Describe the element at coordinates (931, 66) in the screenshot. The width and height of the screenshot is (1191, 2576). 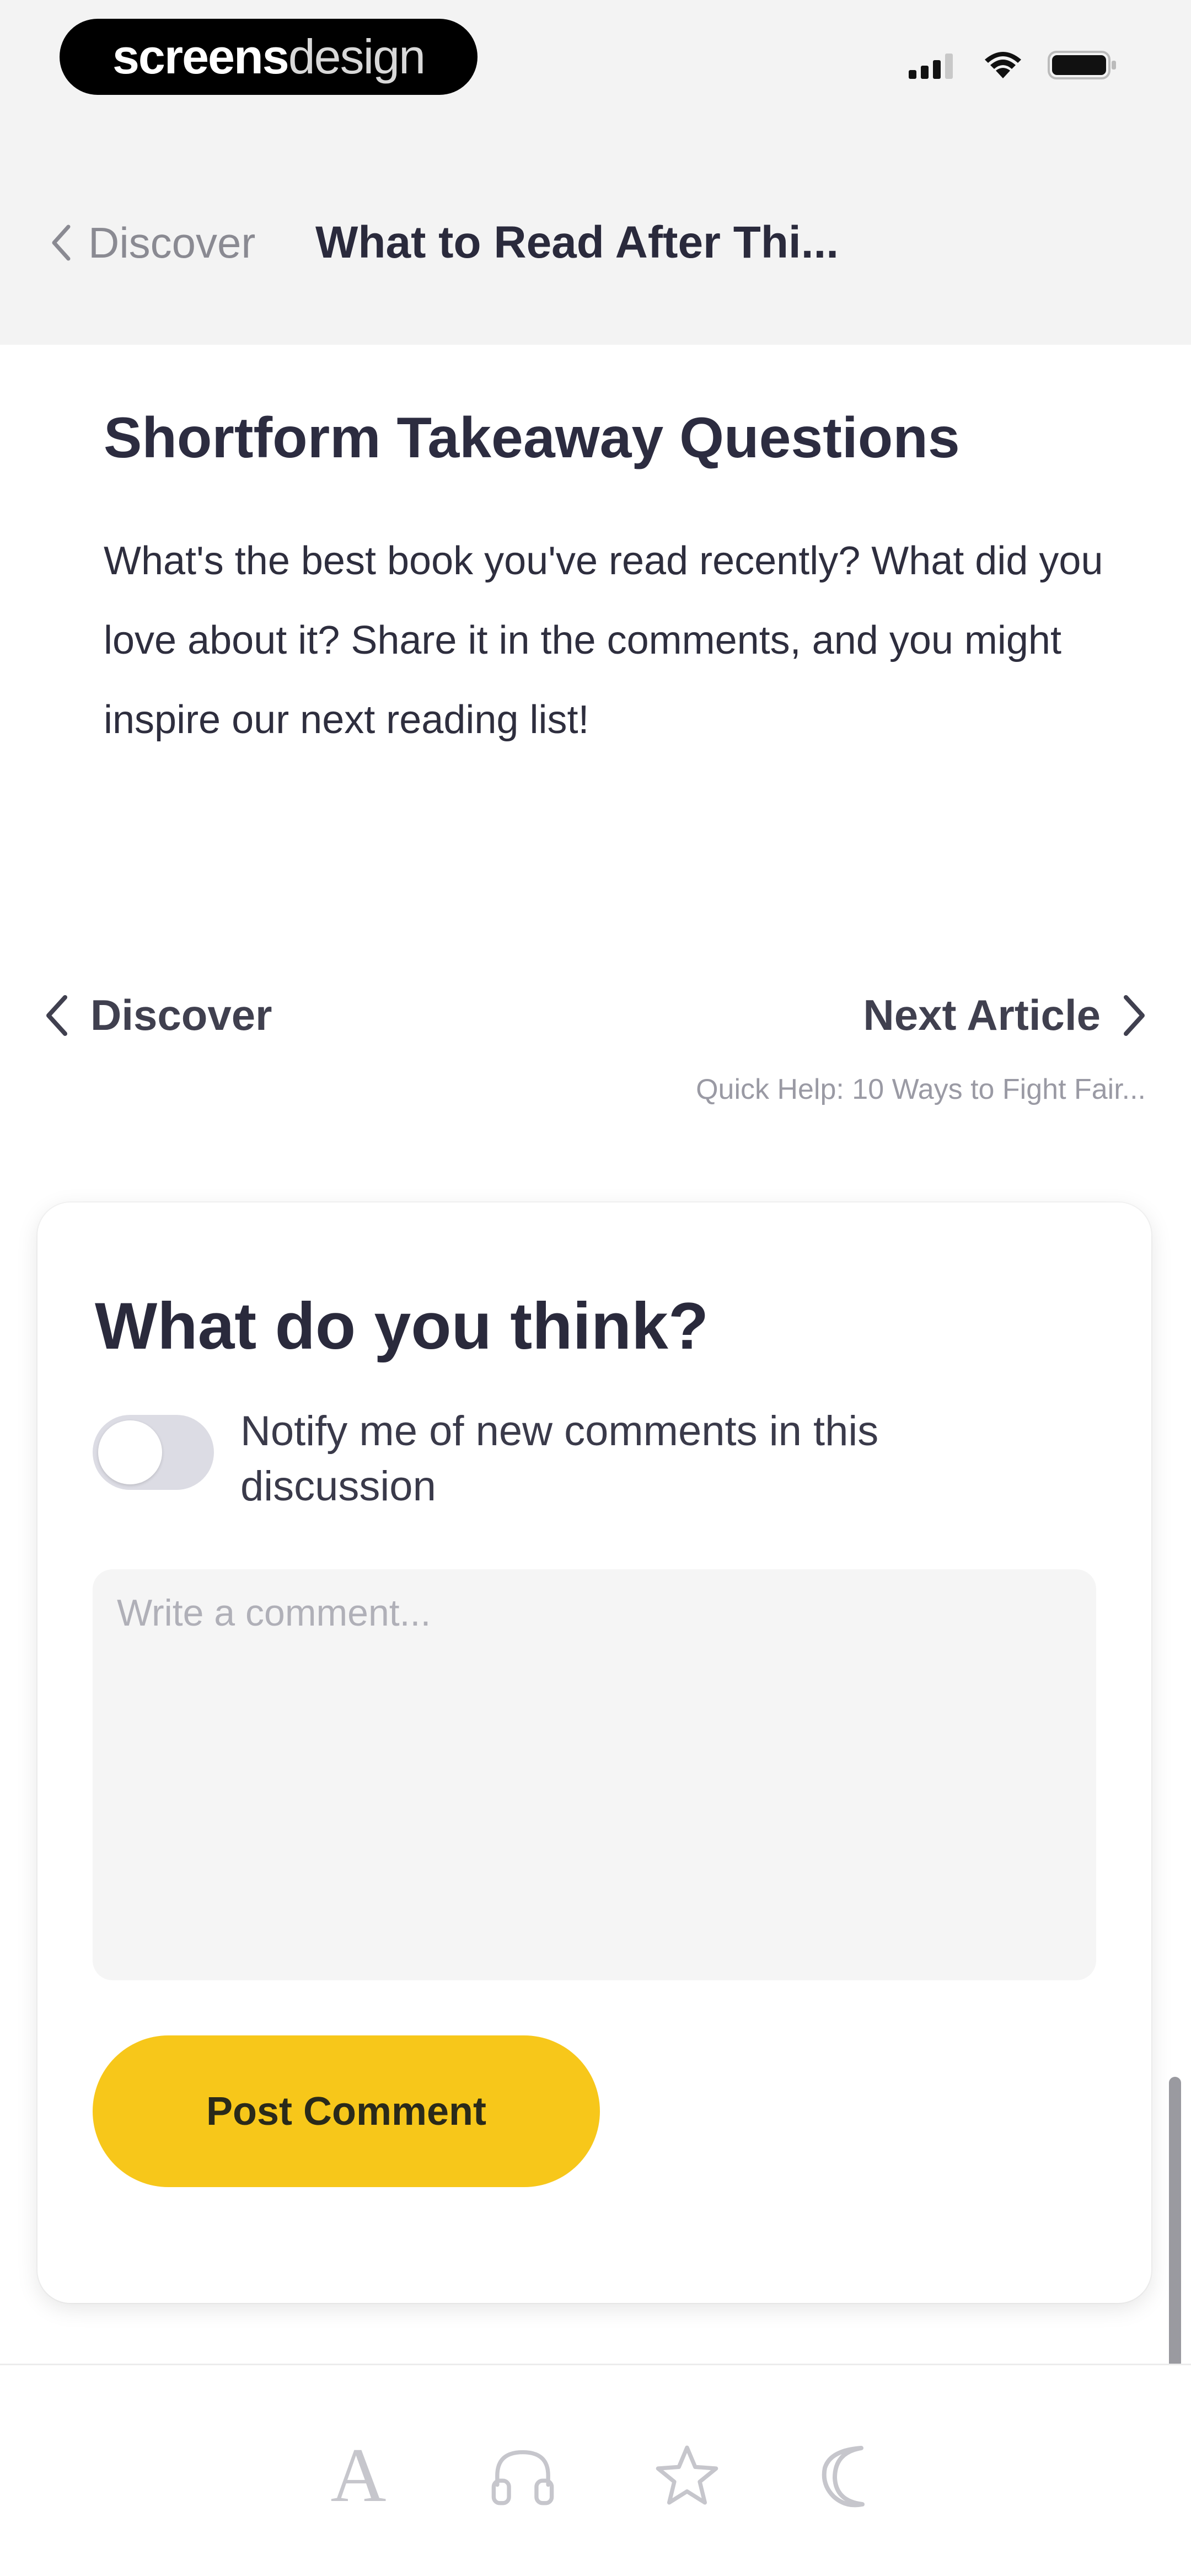
I see `signal-icon` at that location.